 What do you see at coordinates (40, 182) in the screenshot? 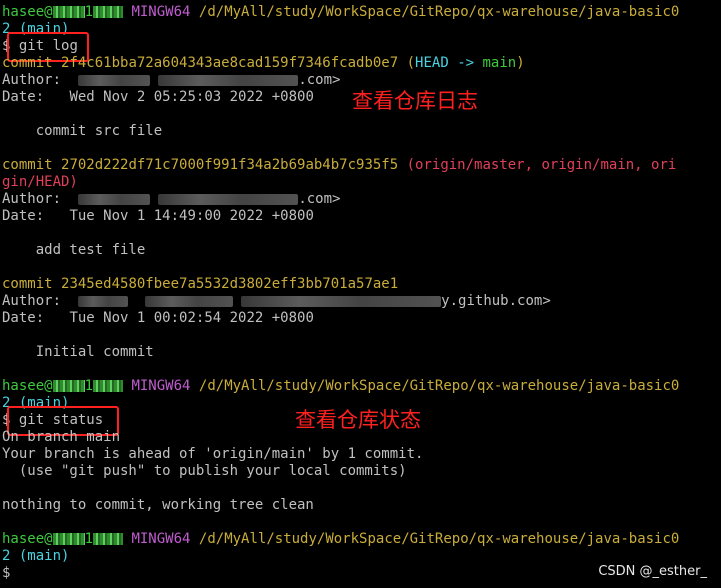
I see `remote-refs-wrap: gin/HEAD)` at bounding box center [40, 182].